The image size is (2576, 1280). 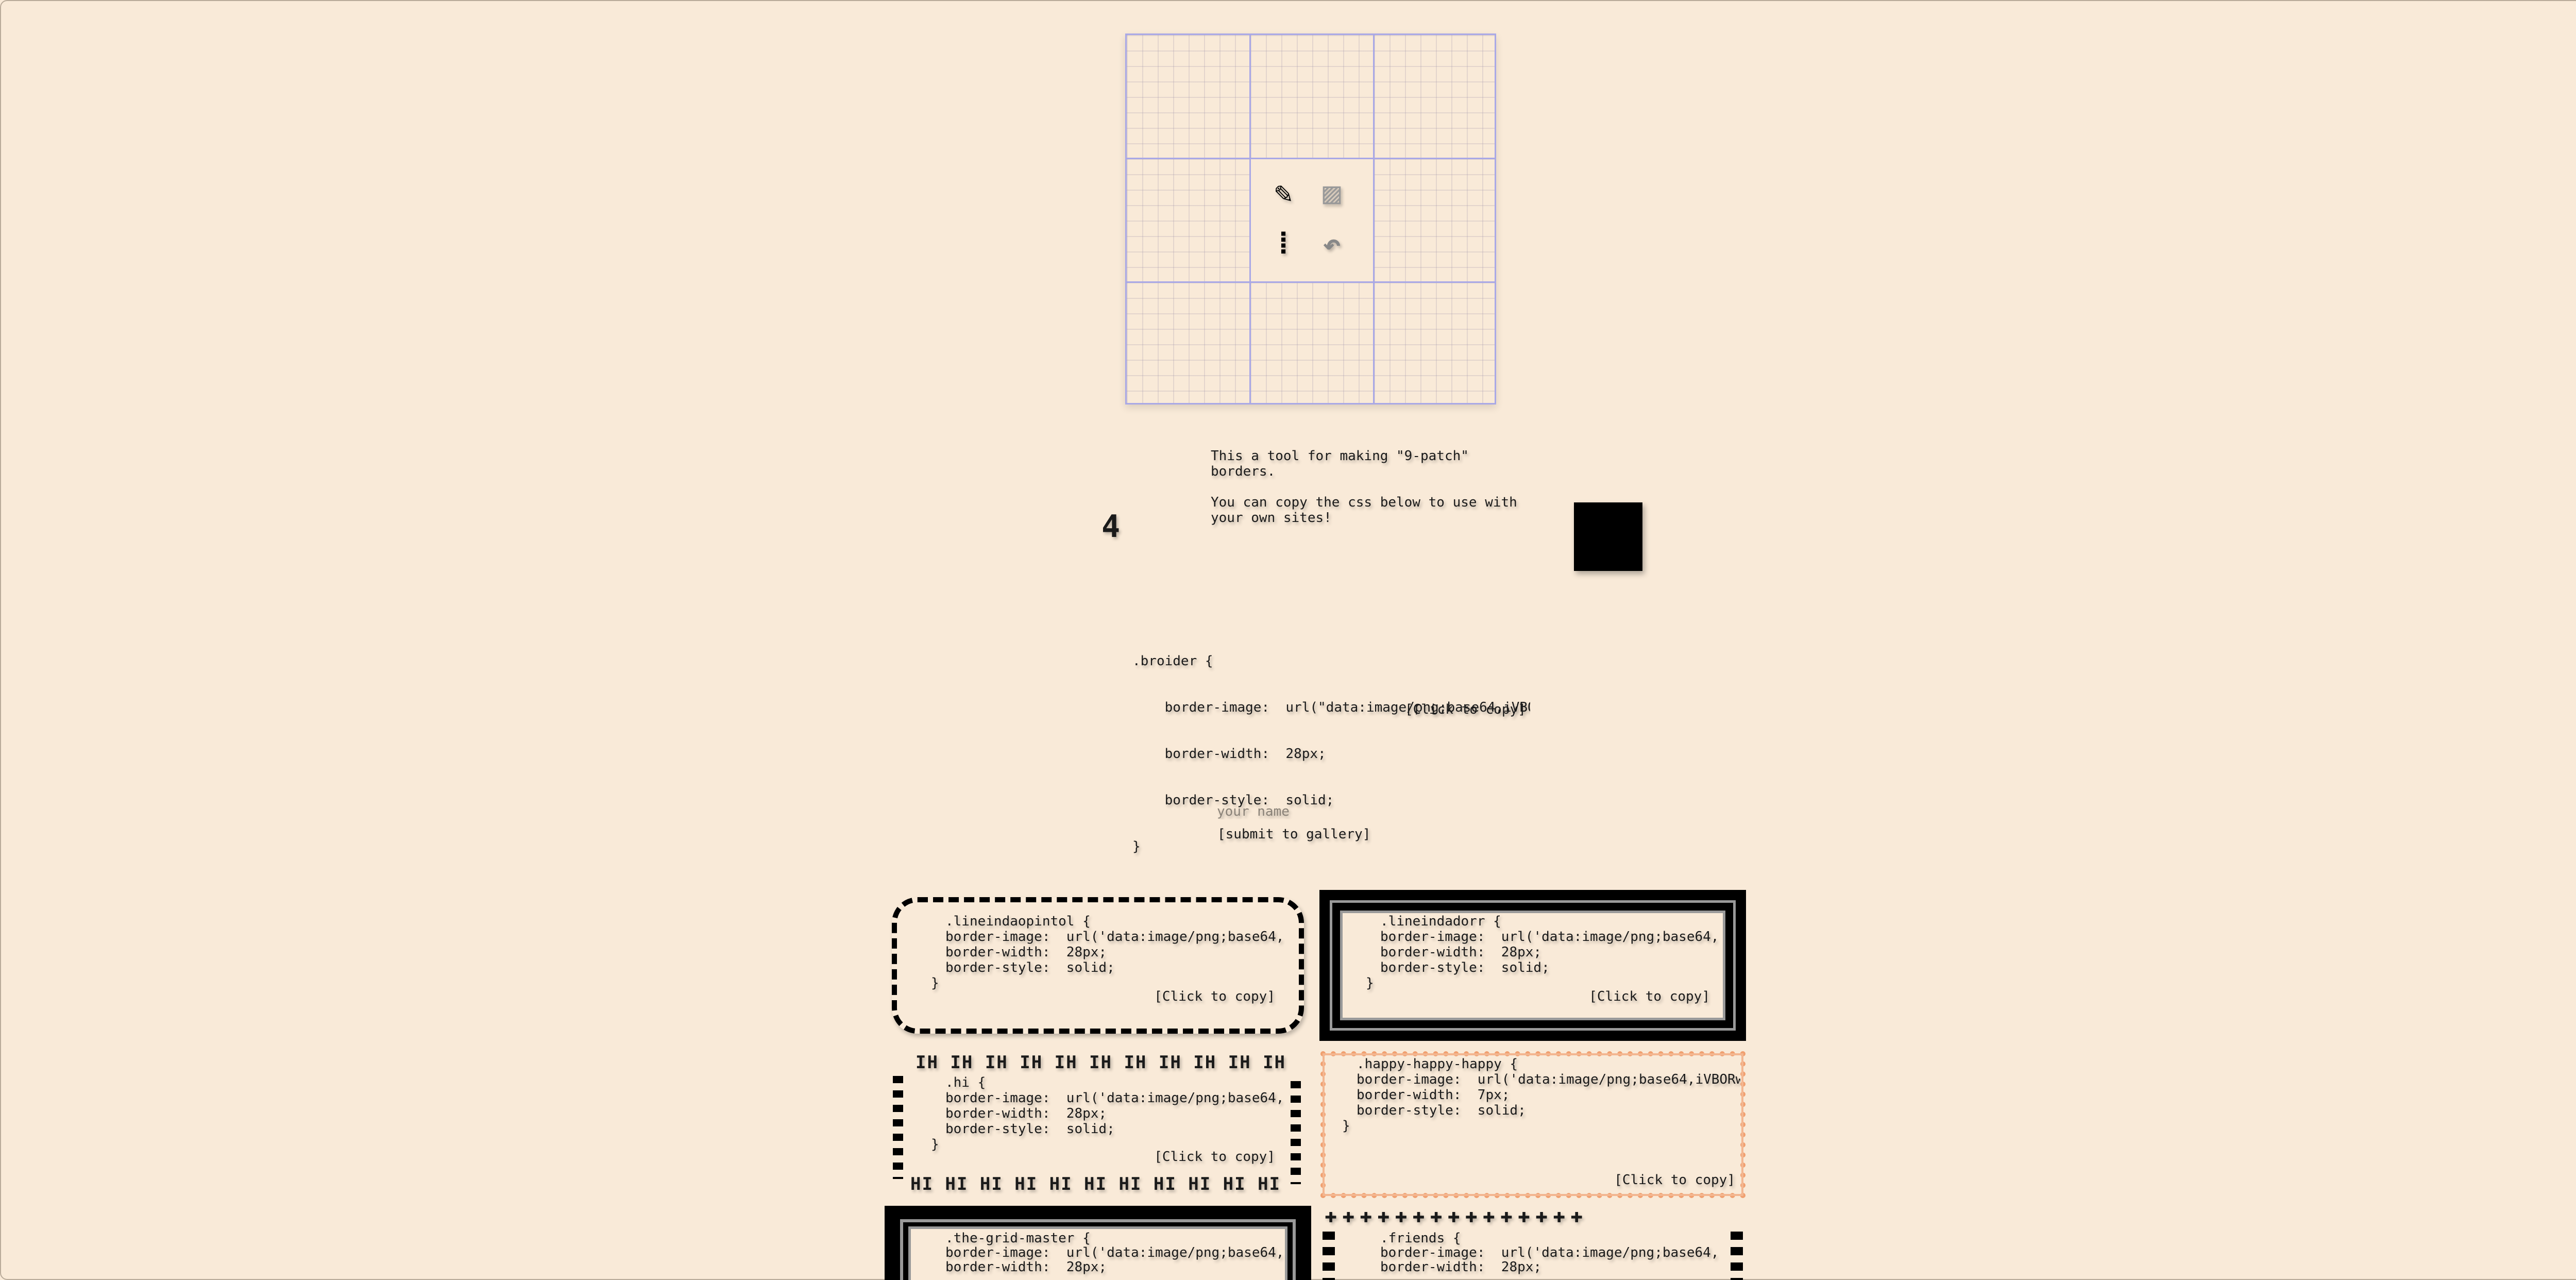 I want to click on eraser-icon: ▨, so click(x=1332, y=193).